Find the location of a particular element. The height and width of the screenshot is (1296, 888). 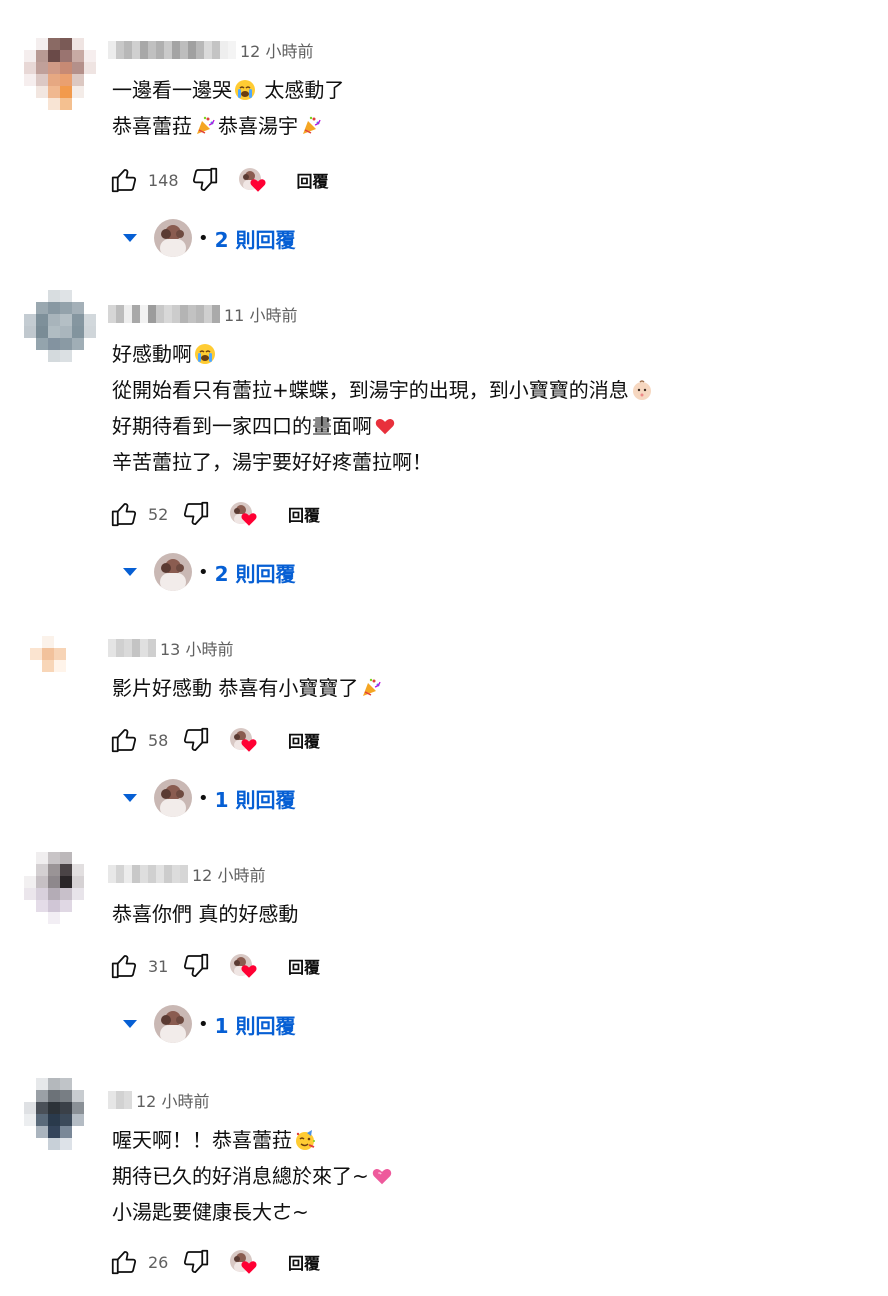

comment-line: 好期待看到一家四口的畫面啊 is located at coordinates (383, 426).